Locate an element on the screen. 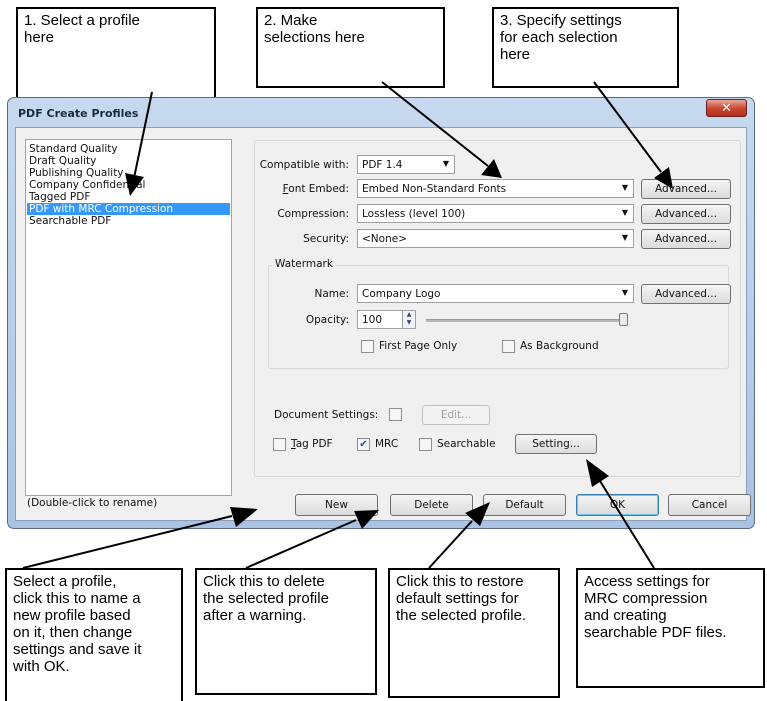  font-embed-label-rest: ont Embed: is located at coordinates (318, 189).